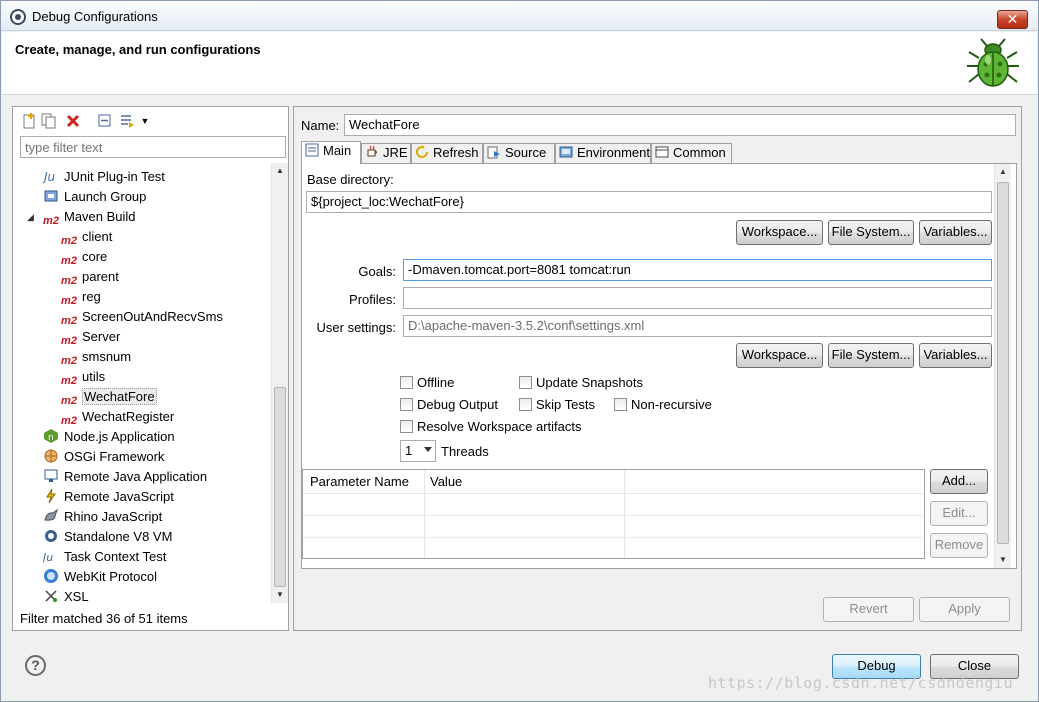 The width and height of the screenshot is (1039, 702). What do you see at coordinates (436, 382) in the screenshot?
I see `offline-label: Offline` at bounding box center [436, 382].